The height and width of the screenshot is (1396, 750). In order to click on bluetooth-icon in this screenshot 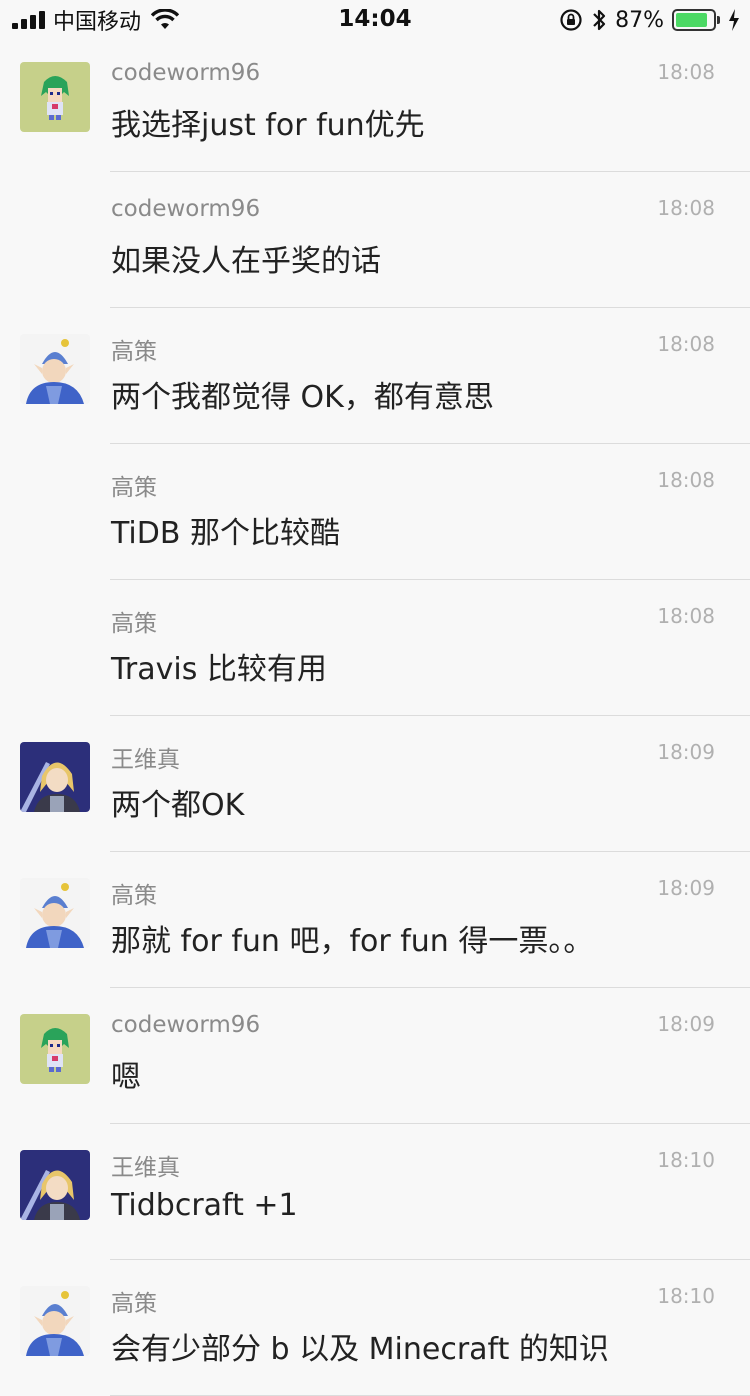, I will do `click(599, 20)`.